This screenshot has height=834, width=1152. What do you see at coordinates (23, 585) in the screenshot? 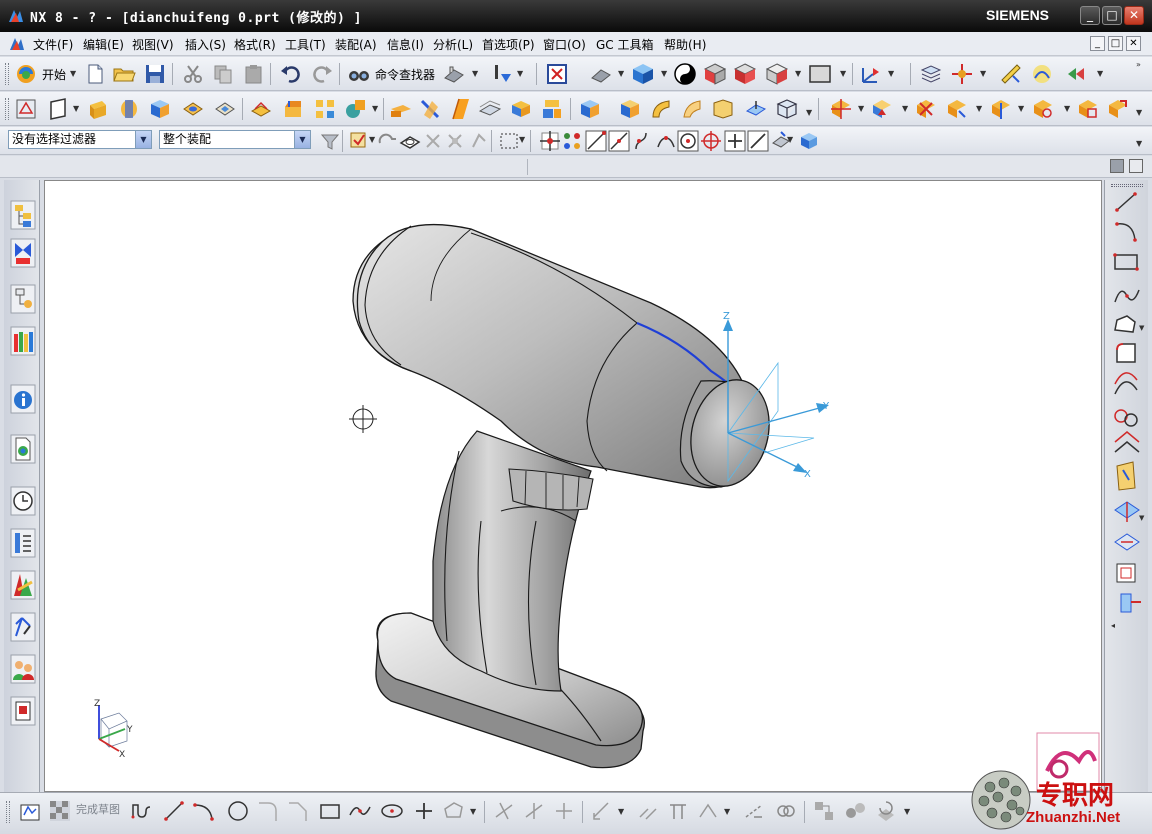
I see `manufacturing-wizards-icon` at bounding box center [23, 585].